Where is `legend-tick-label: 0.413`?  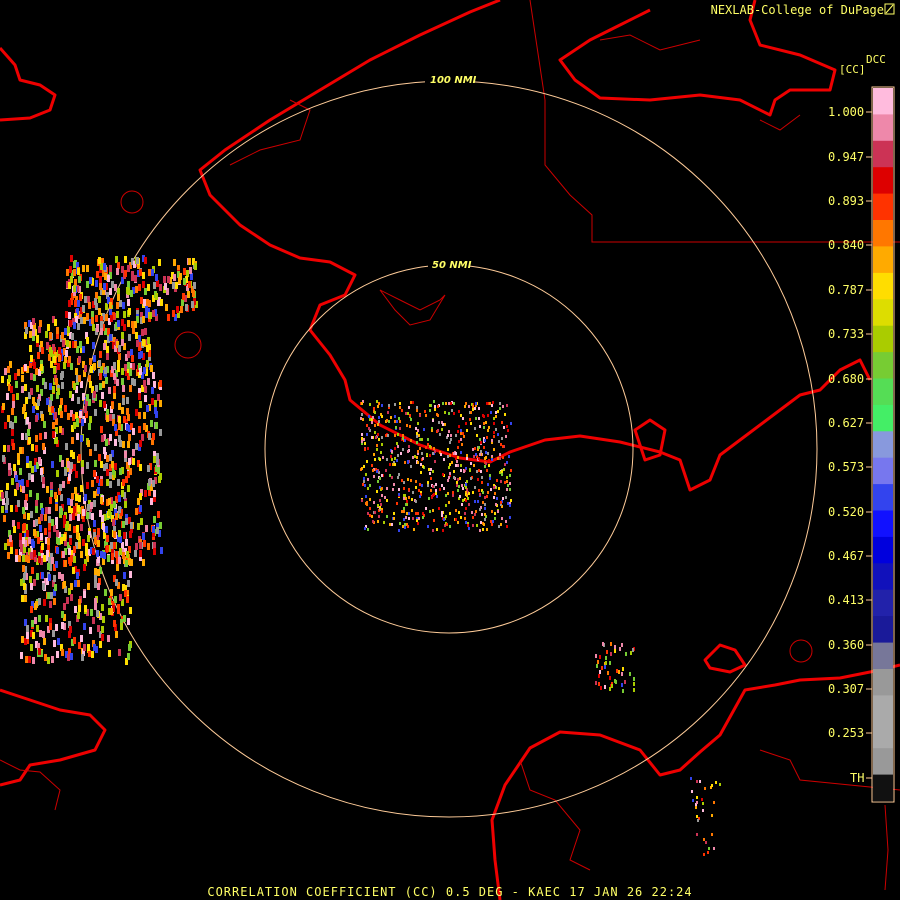
legend-tick-label: 0.413 is located at coordinates (846, 600).